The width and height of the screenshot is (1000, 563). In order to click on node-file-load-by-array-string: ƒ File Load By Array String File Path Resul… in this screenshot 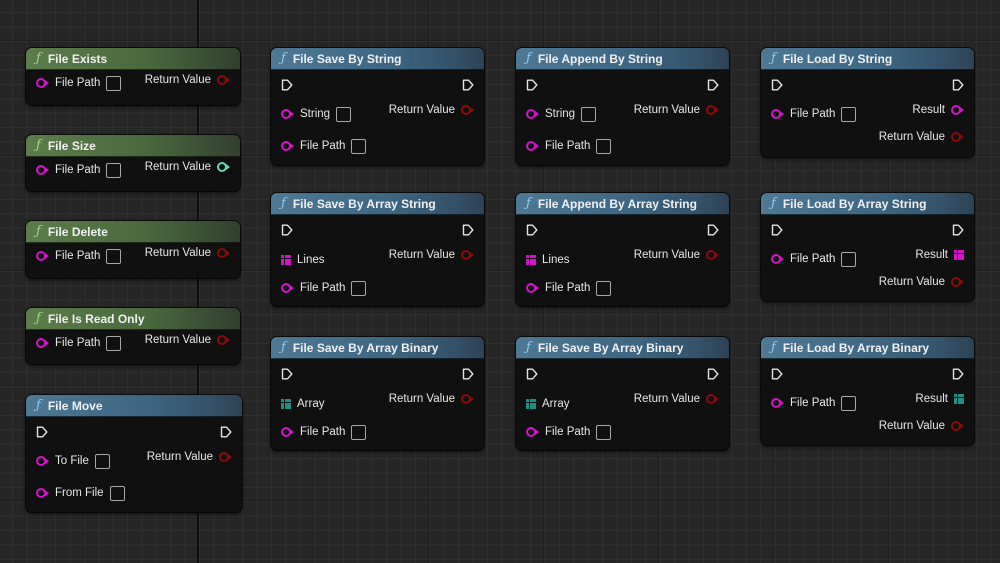, I will do `click(867, 247)`.